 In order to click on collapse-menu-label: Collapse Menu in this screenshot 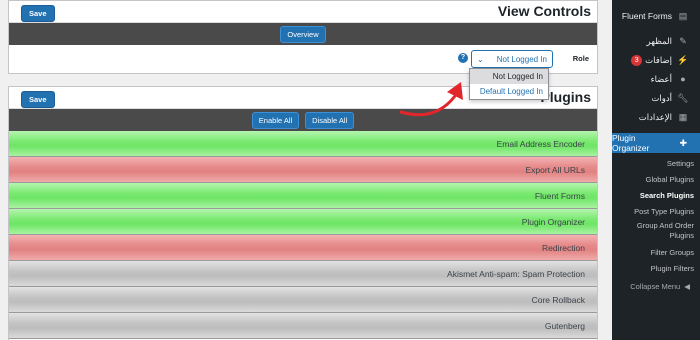, I will do `click(655, 286)`.